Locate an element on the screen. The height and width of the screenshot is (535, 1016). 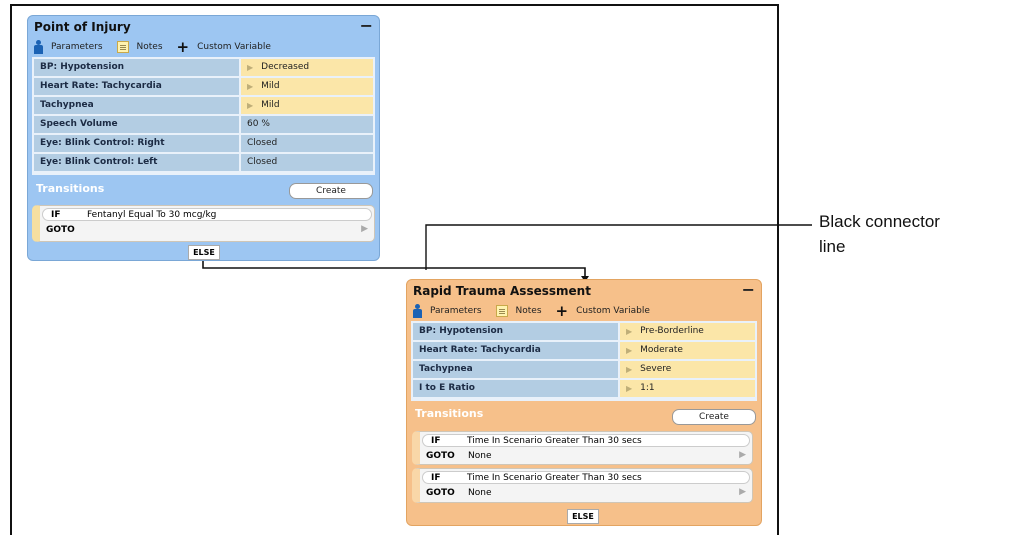
parameter-name: Heart Rate: Tachycardia is located at coordinates (515, 350).